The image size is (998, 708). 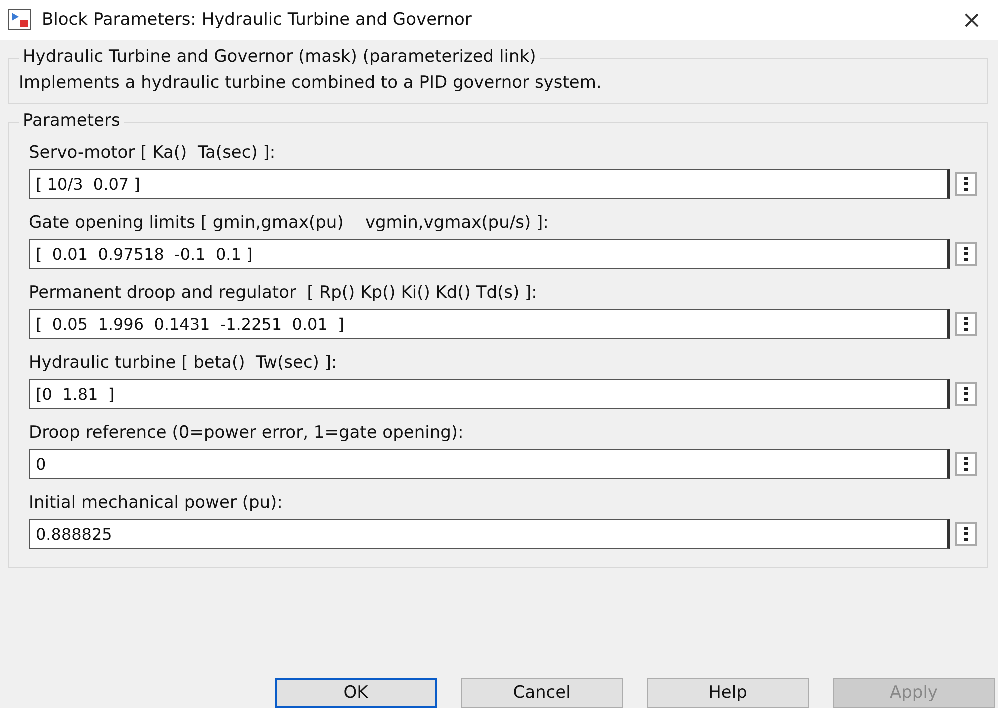 I want to click on description-text: Implements a hydraulic turbine combined to a PID governor system., so click(x=311, y=83).